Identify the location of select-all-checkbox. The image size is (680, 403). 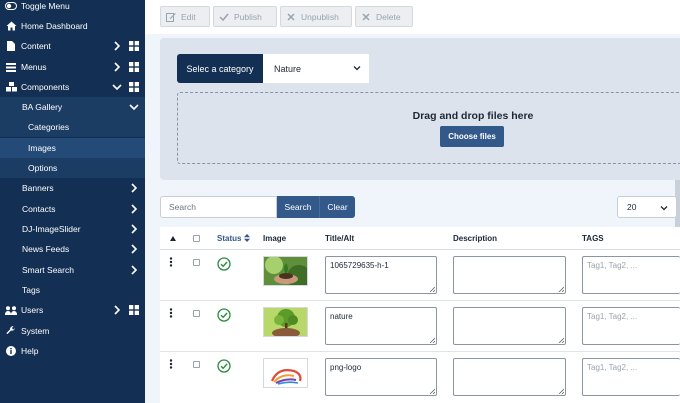
(196, 238).